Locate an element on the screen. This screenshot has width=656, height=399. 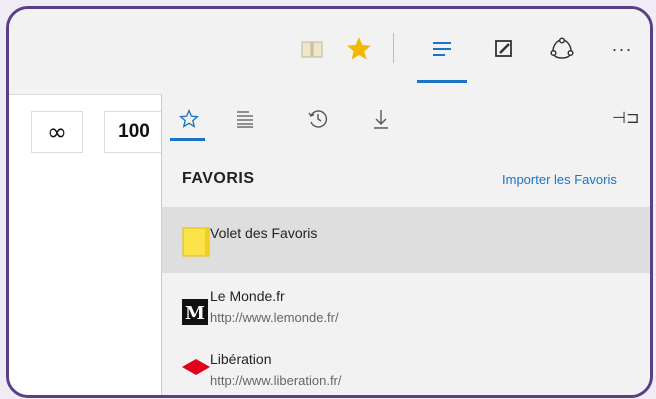
infinity-button: ∞ is located at coordinates (57, 132).